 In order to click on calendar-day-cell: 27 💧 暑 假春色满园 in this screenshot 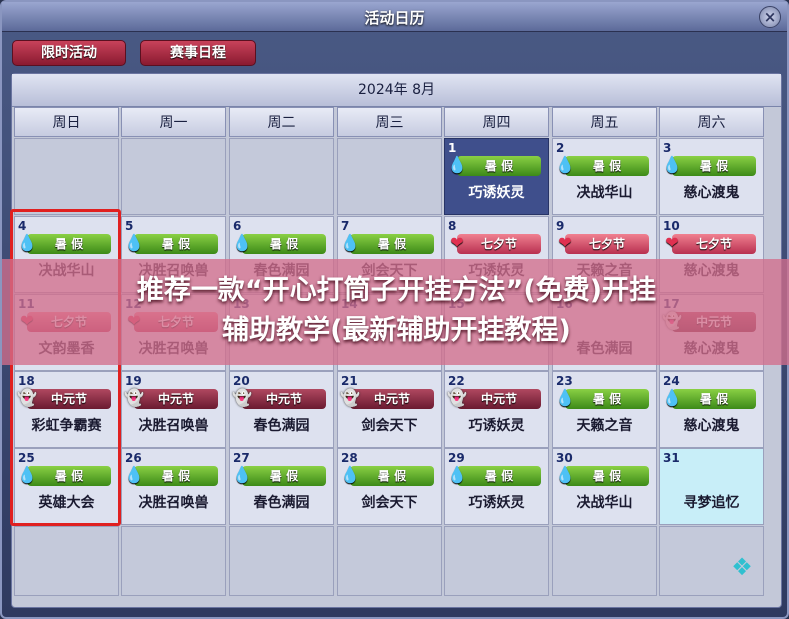, I will do `click(281, 486)`.